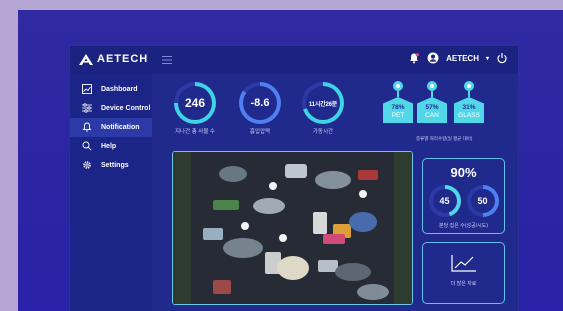  I want to click on brand-logo: AETECH, so click(113, 59).